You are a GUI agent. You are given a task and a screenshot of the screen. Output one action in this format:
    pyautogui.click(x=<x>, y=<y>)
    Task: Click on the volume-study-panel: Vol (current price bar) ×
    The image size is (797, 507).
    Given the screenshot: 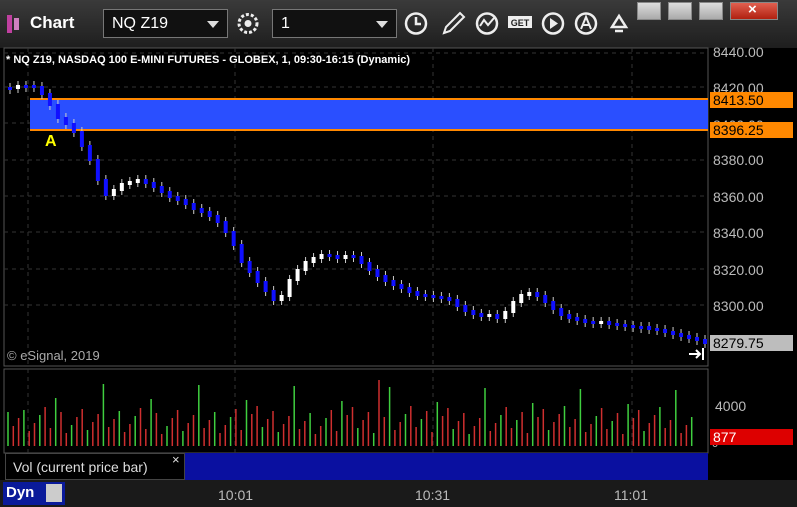 What is the action you would take?
    pyautogui.click(x=95, y=466)
    